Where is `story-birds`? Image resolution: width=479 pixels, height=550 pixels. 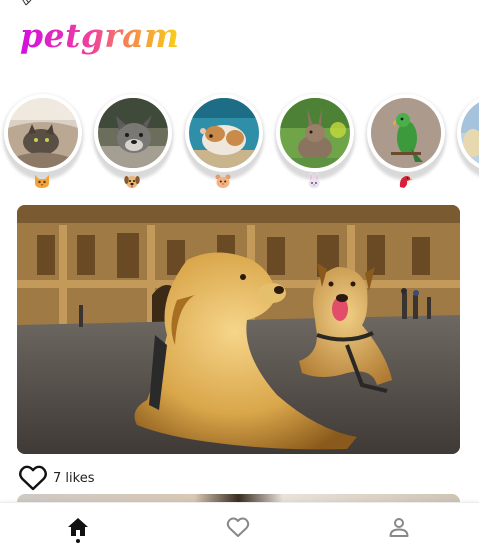
story-birds is located at coordinates (406, 141).